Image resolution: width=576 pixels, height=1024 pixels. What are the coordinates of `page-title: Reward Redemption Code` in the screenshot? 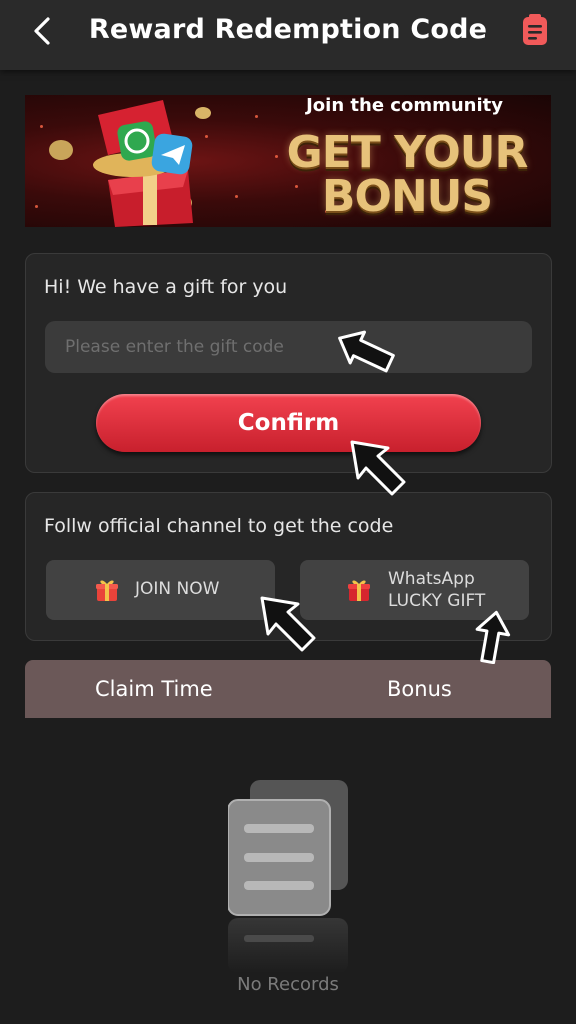 It's located at (288, 29).